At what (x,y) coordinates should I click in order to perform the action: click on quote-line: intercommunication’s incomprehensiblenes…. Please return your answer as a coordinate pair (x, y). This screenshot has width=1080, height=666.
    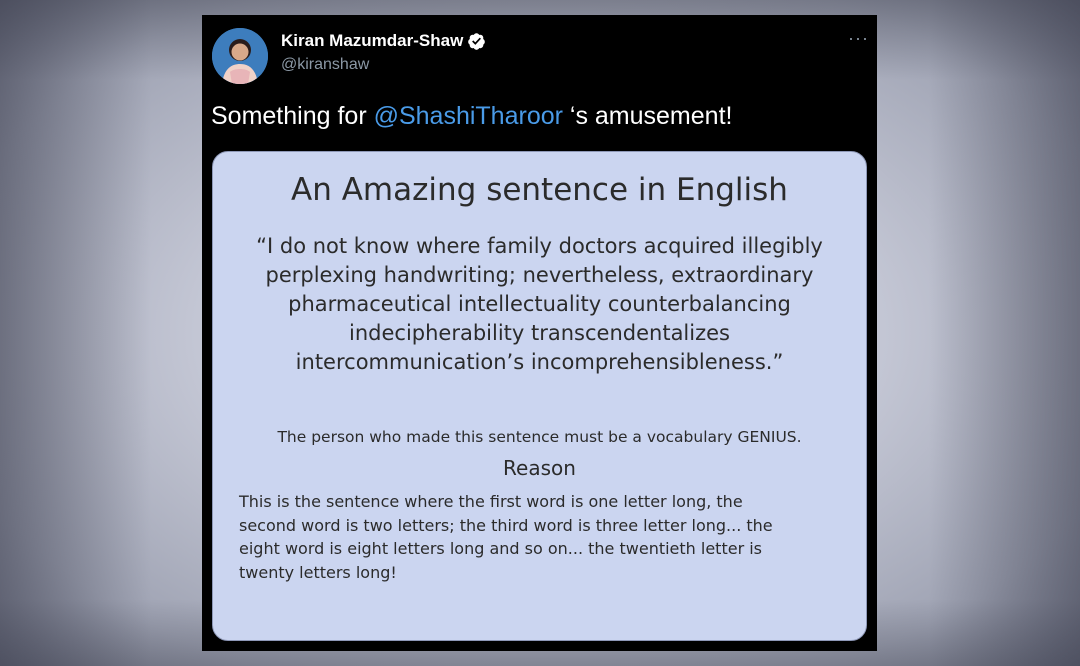
    Looking at the image, I should click on (539, 362).